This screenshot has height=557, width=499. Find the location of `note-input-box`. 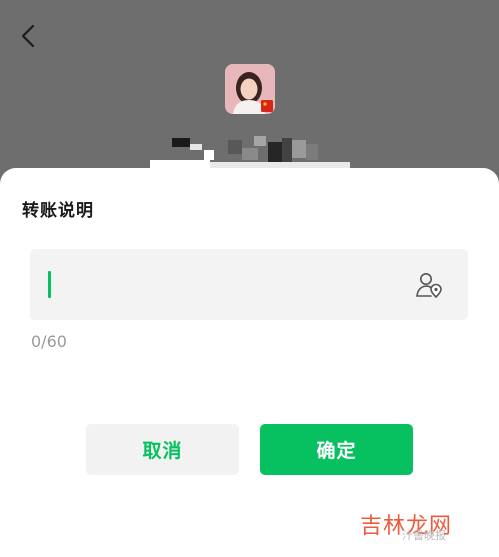

note-input-box is located at coordinates (249, 284).